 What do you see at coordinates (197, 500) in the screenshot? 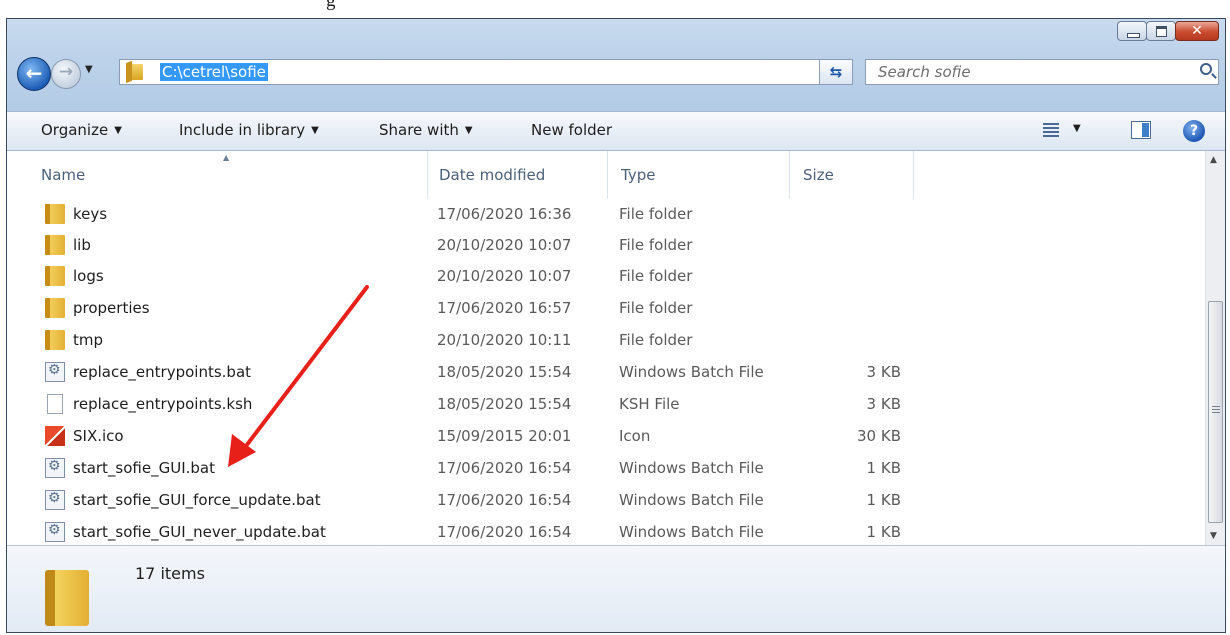
I see `file-name: start_sofie_GUI_force_update.bat` at bounding box center [197, 500].